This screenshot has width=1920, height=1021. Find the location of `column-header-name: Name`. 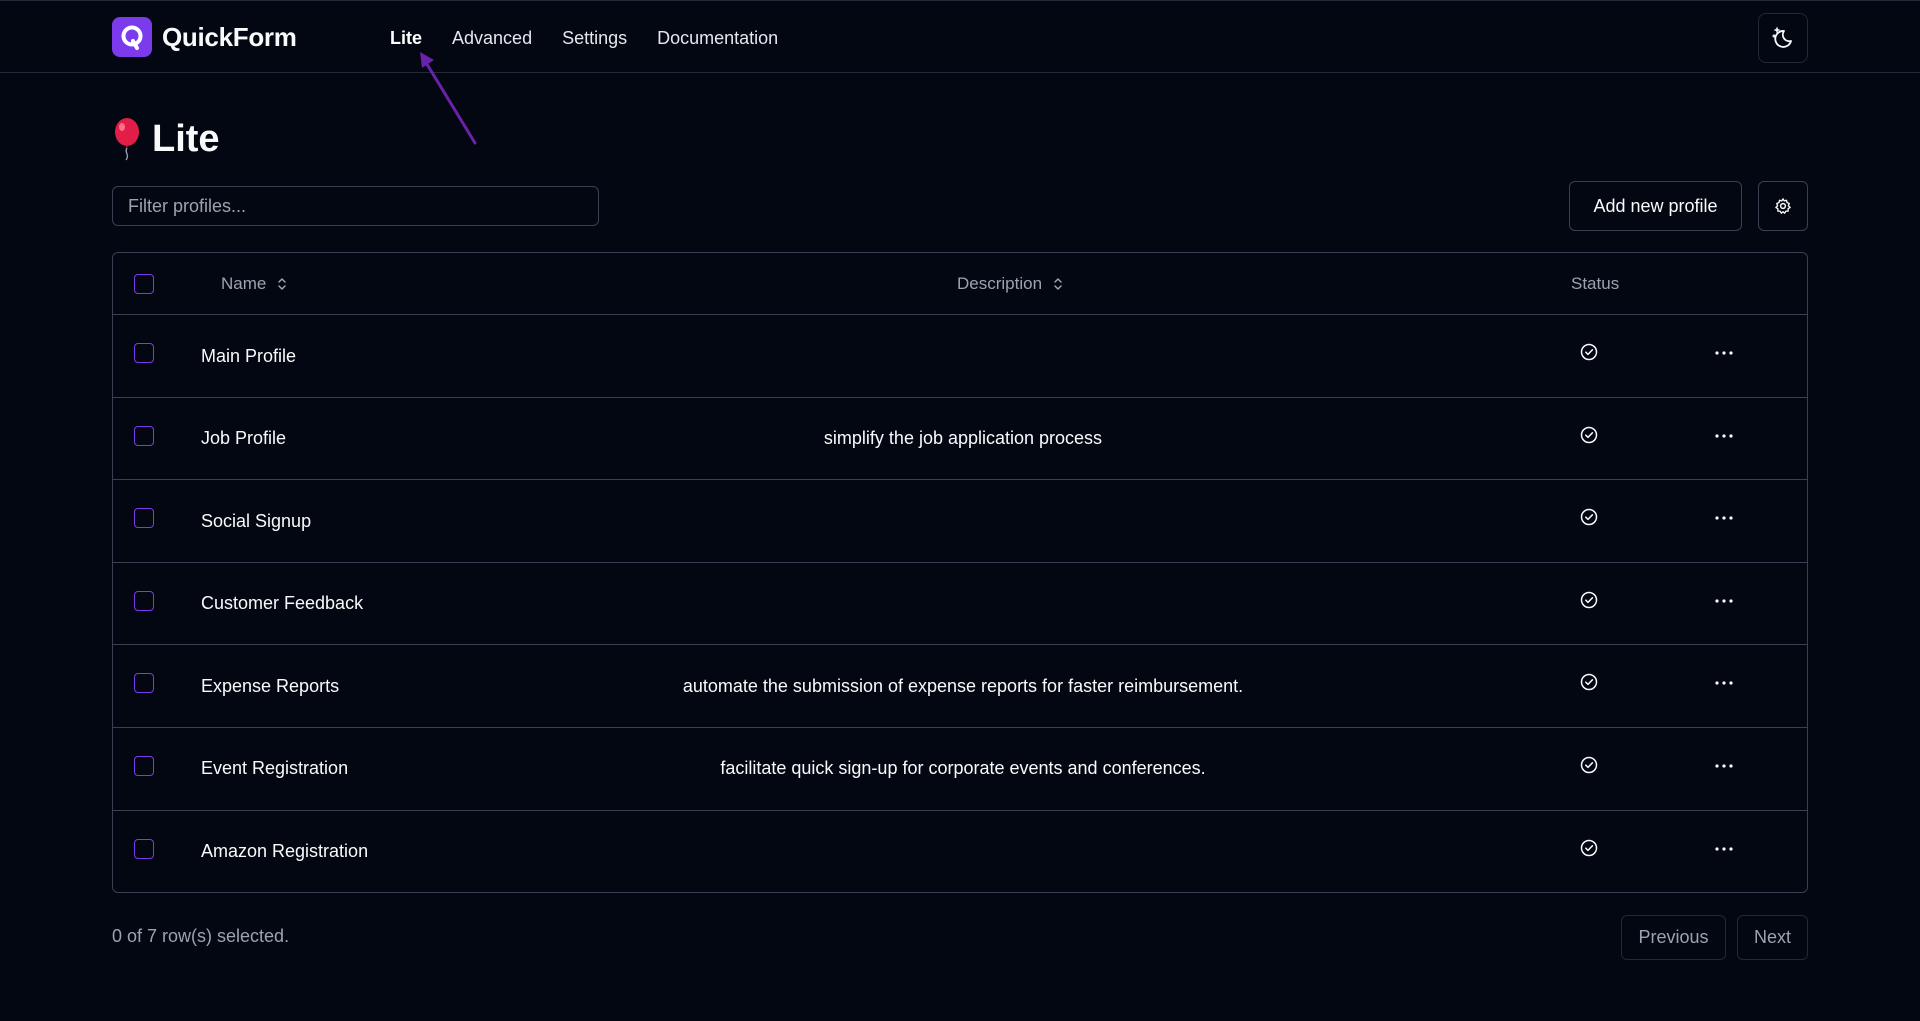

column-header-name: Name is located at coordinates (254, 284).